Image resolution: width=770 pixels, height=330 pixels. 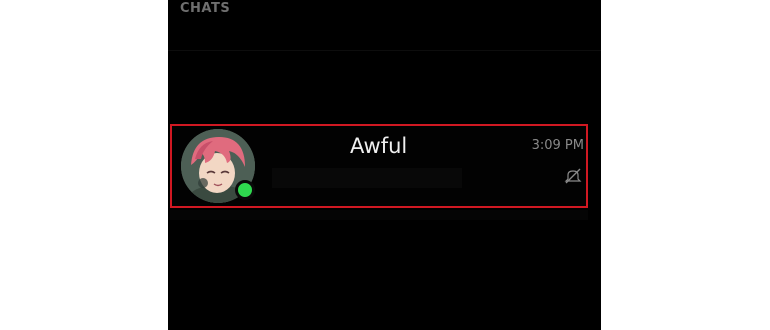 I want to click on chat-timestamp: 3:09 PM, so click(x=557, y=145).